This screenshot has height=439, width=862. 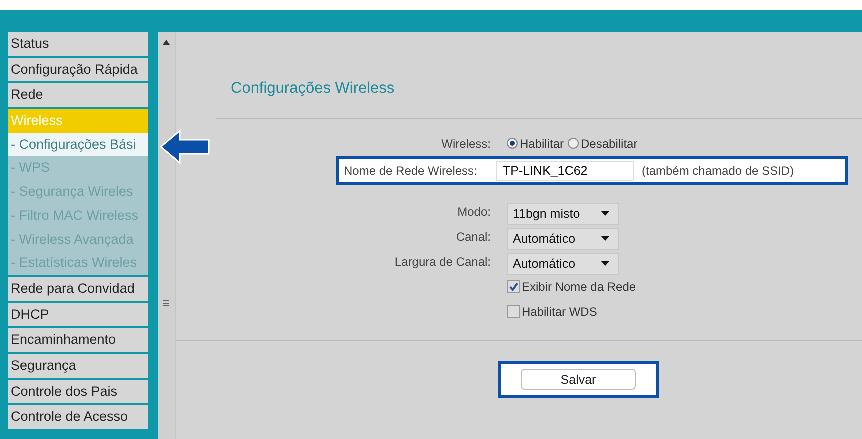 I want to click on field-label: Largura de Canal:, so click(x=442, y=261).